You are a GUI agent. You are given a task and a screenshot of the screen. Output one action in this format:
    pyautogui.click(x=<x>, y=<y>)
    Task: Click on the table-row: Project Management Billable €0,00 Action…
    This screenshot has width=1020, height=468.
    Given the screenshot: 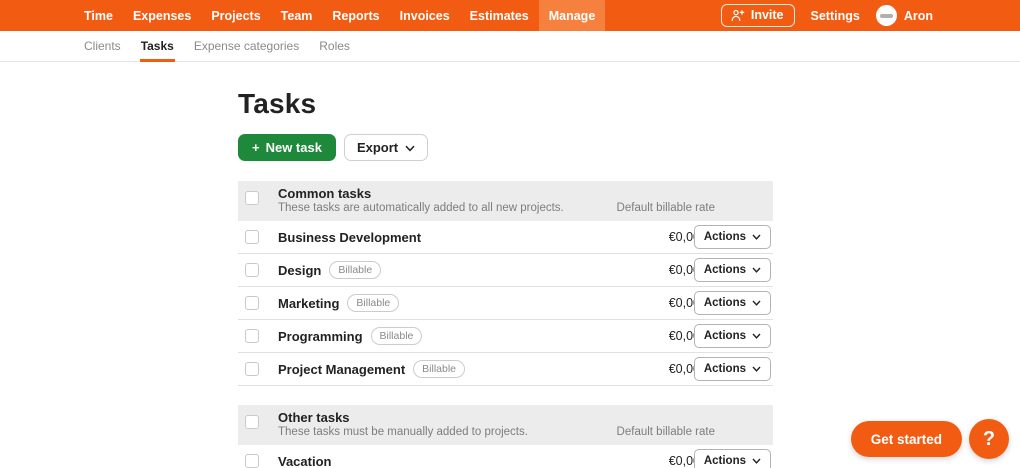 What is the action you would take?
    pyautogui.click(x=505, y=369)
    